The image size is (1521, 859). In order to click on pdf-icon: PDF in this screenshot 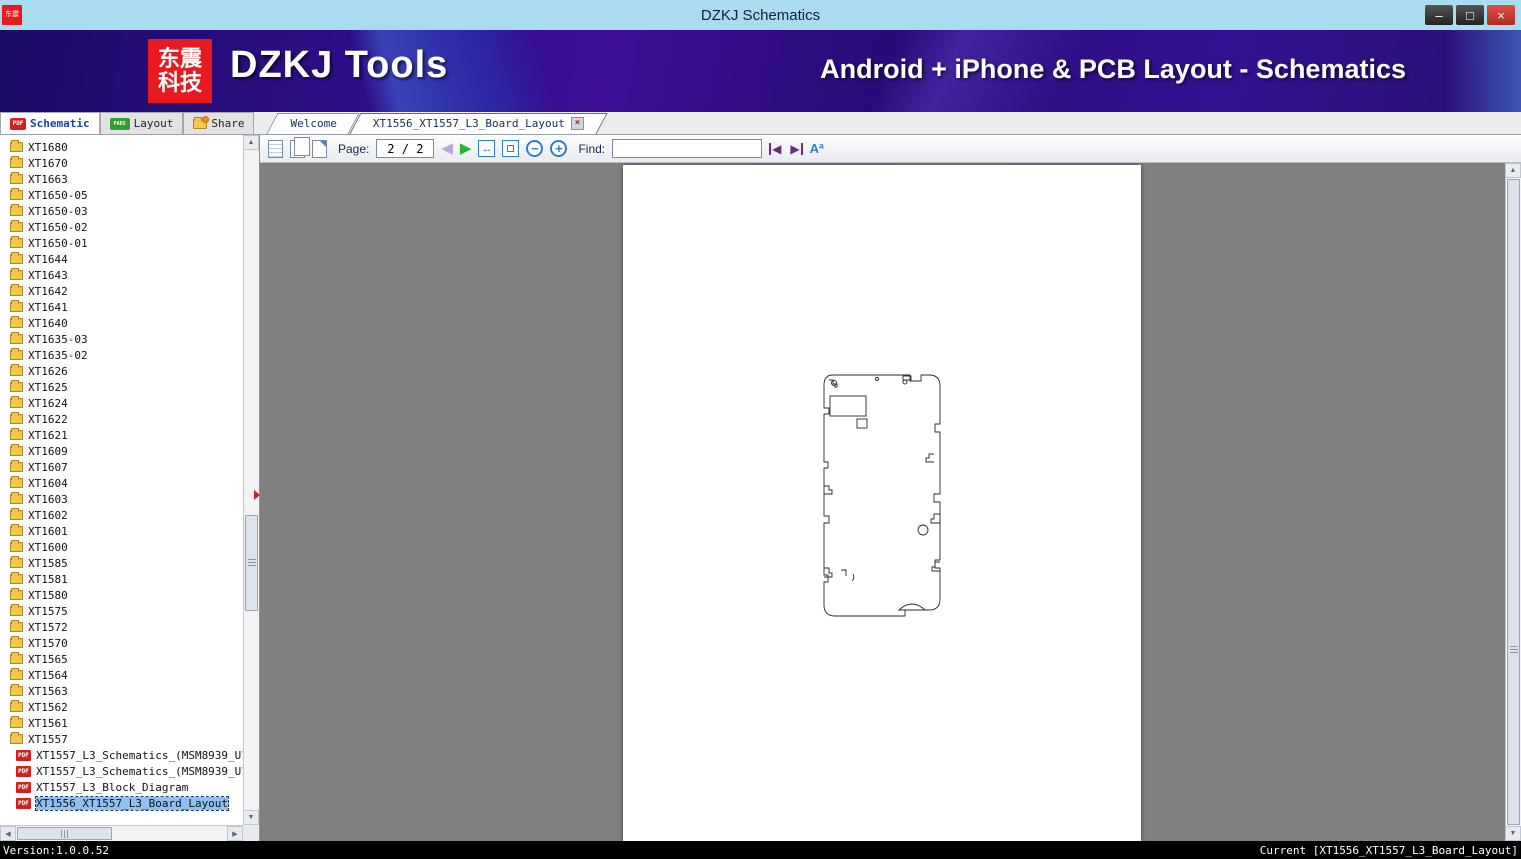, I will do `click(23, 803)`.